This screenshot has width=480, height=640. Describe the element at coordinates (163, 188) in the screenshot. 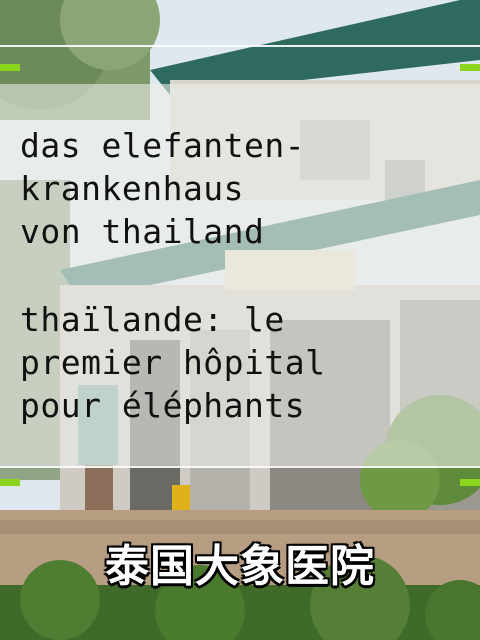

I see `german-caption: das elefanten- krankenhaus von thailand` at that location.